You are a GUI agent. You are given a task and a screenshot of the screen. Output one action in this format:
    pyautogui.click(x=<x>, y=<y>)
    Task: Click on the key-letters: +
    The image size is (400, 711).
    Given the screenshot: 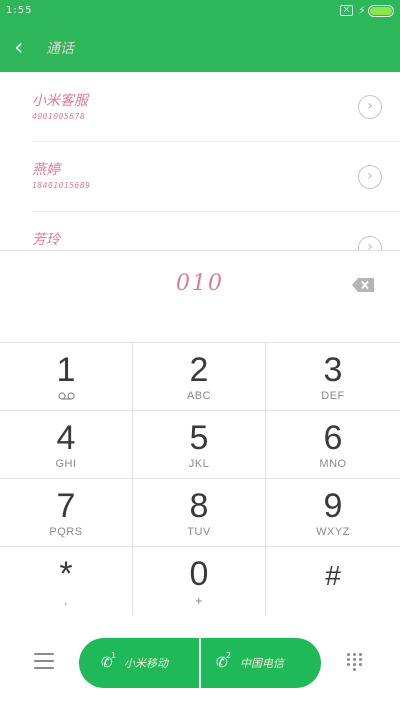 What is the action you would take?
    pyautogui.click(x=199, y=600)
    